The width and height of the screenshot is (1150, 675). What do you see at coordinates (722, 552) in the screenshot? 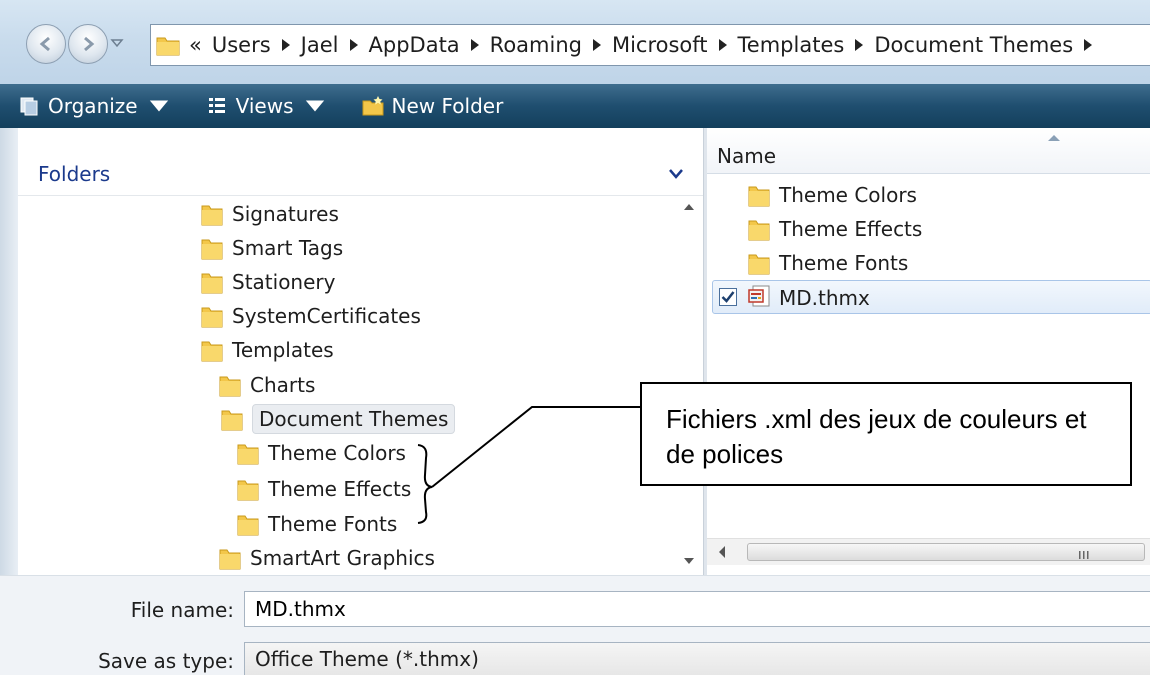
I see `scroll-left-arrow-icon` at bounding box center [722, 552].